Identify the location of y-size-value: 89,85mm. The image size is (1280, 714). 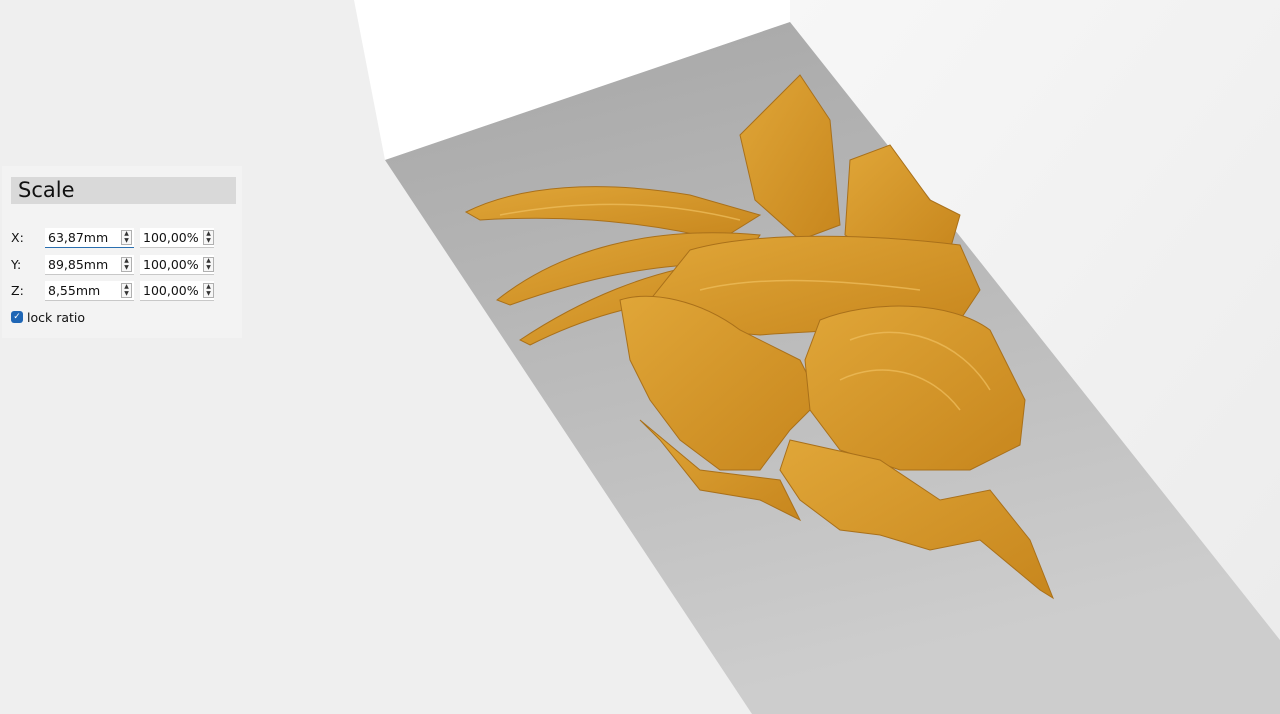
(78, 264).